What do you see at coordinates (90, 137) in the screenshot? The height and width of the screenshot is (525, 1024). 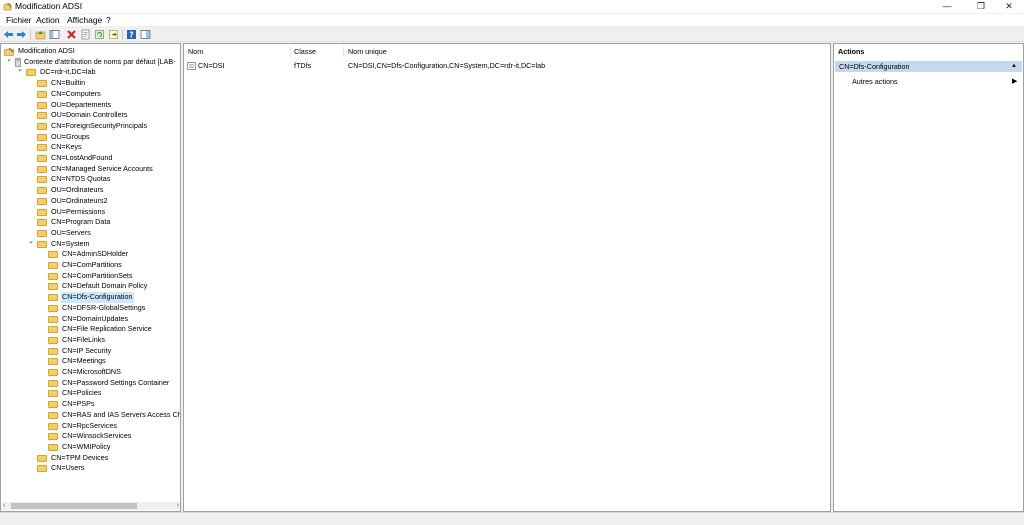 I see `tree-node: OU=Groups` at bounding box center [90, 137].